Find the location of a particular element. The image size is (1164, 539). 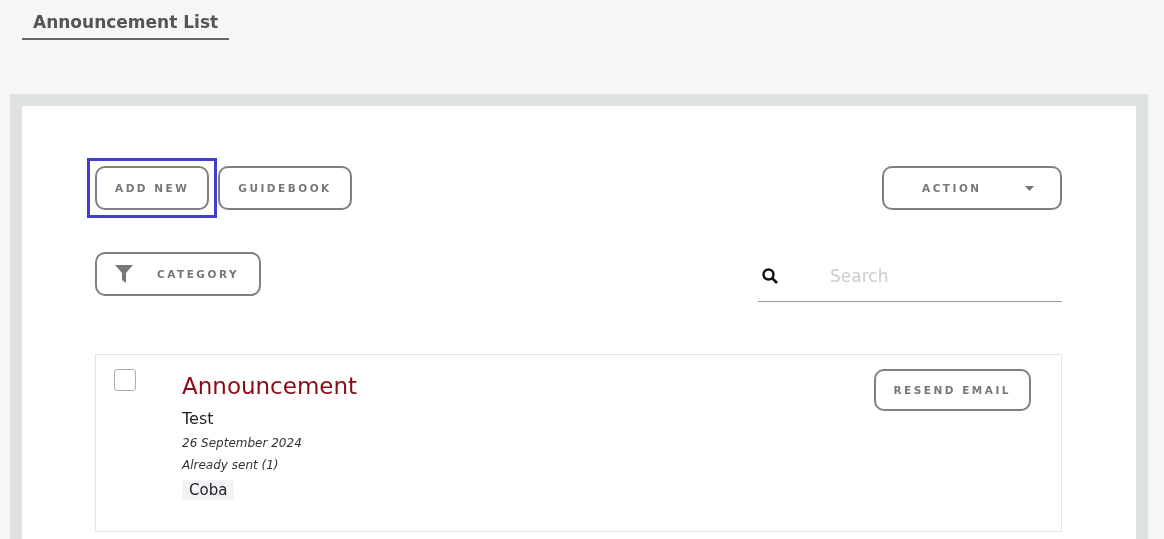

filter-icon is located at coordinates (124, 274).